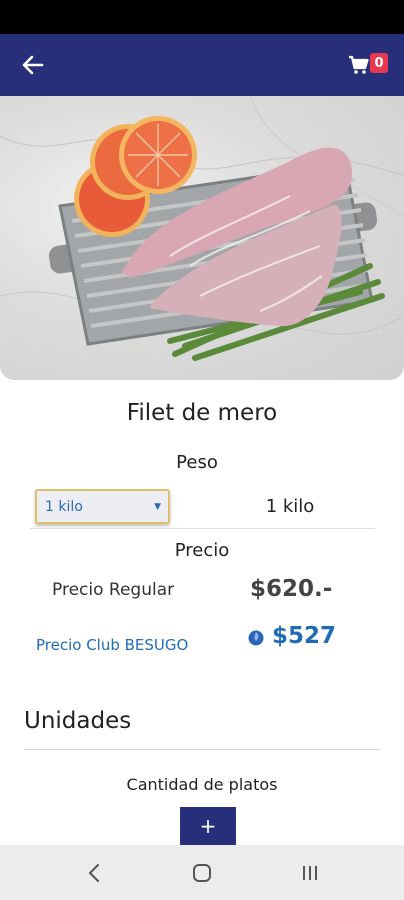 The image size is (404, 900). I want to click on nav-home-button, so click(202, 873).